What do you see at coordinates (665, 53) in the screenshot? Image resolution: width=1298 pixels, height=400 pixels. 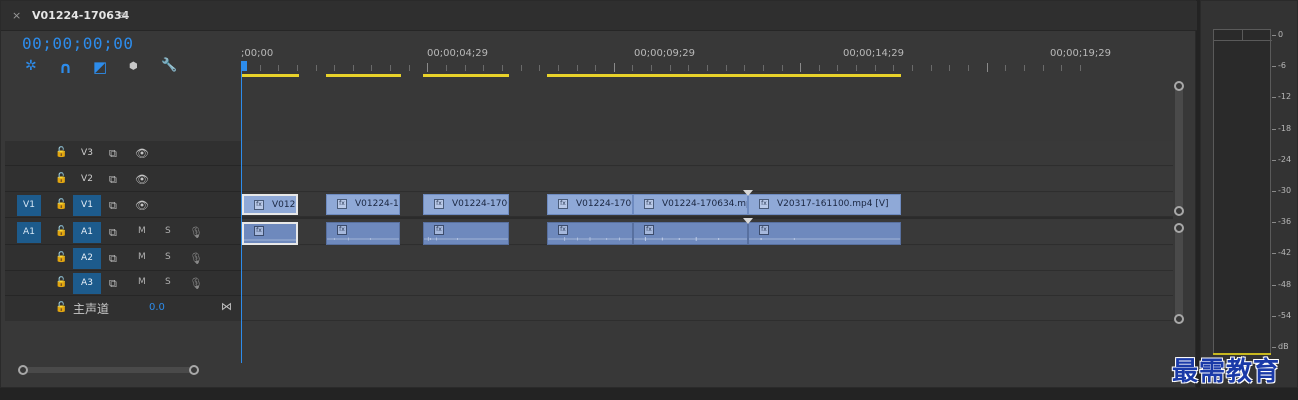 I see `ruler-label: 00;00;09;29` at bounding box center [665, 53].